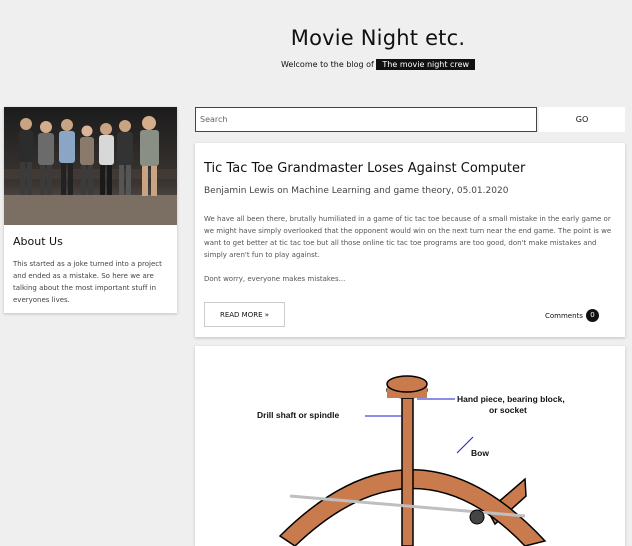 Image resolution: width=632 pixels, height=546 pixels. I want to click on comments-link: Comments 0, so click(572, 315).